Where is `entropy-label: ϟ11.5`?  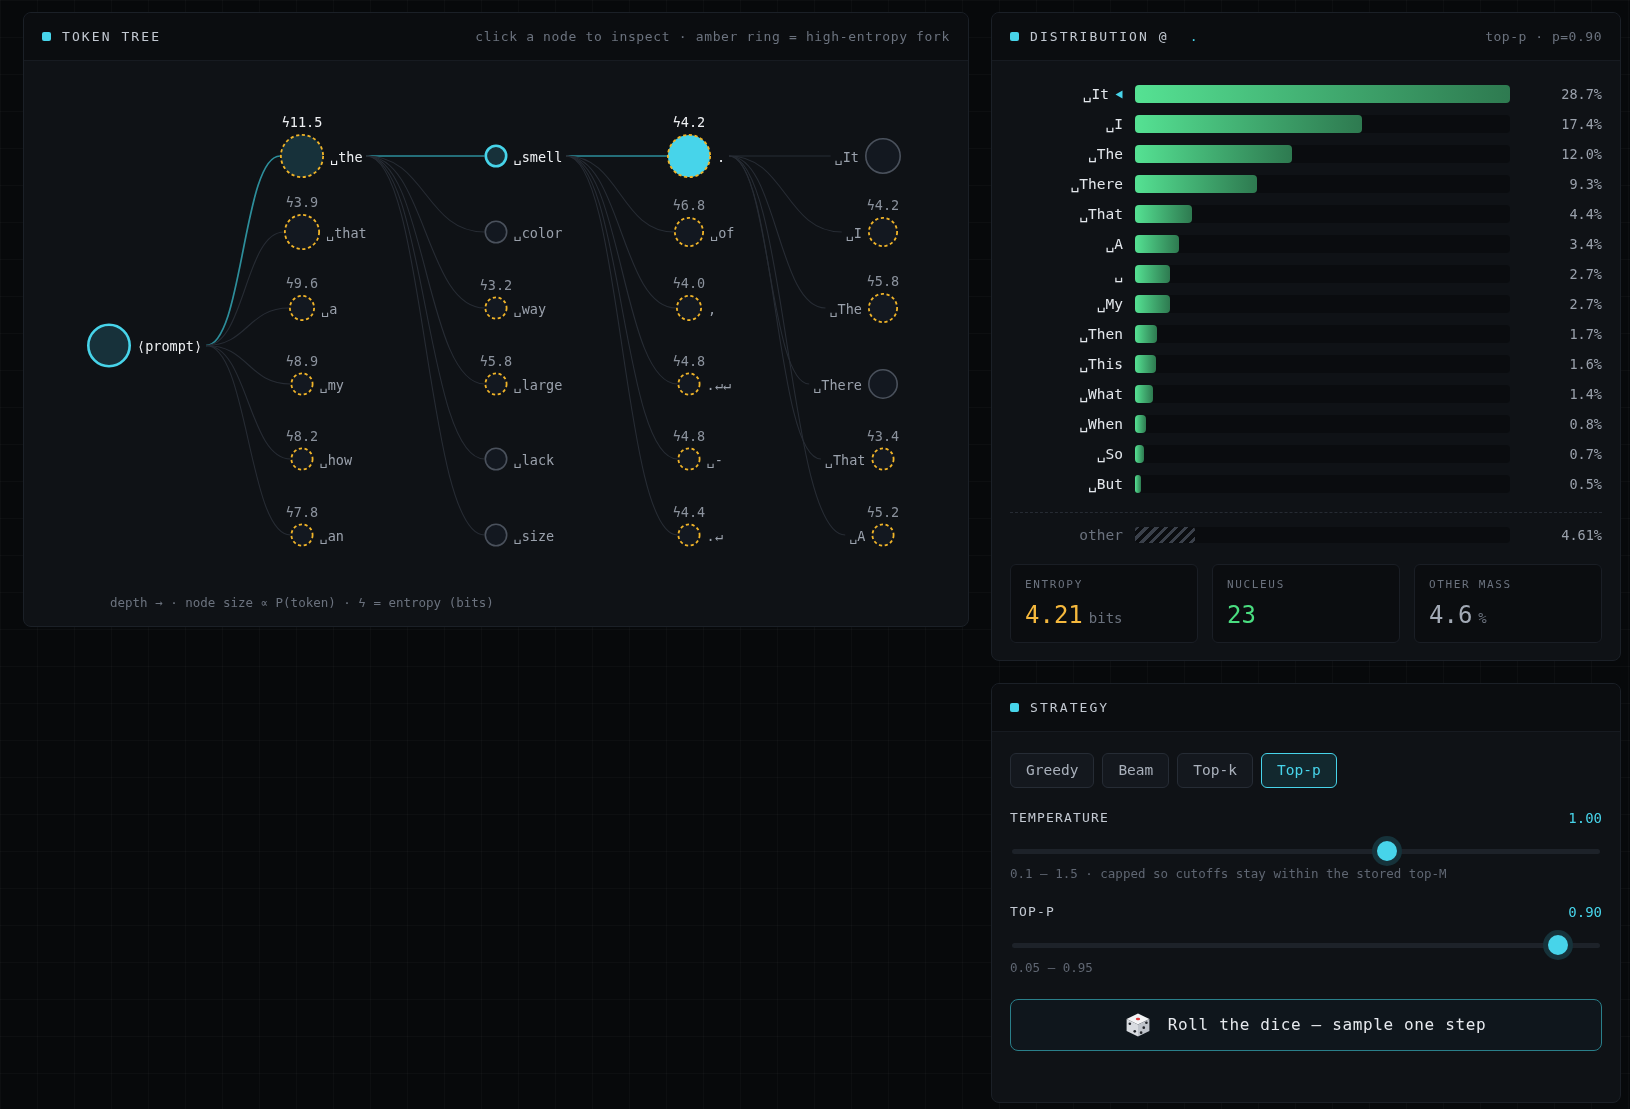 entropy-label: ϟ11.5 is located at coordinates (302, 122).